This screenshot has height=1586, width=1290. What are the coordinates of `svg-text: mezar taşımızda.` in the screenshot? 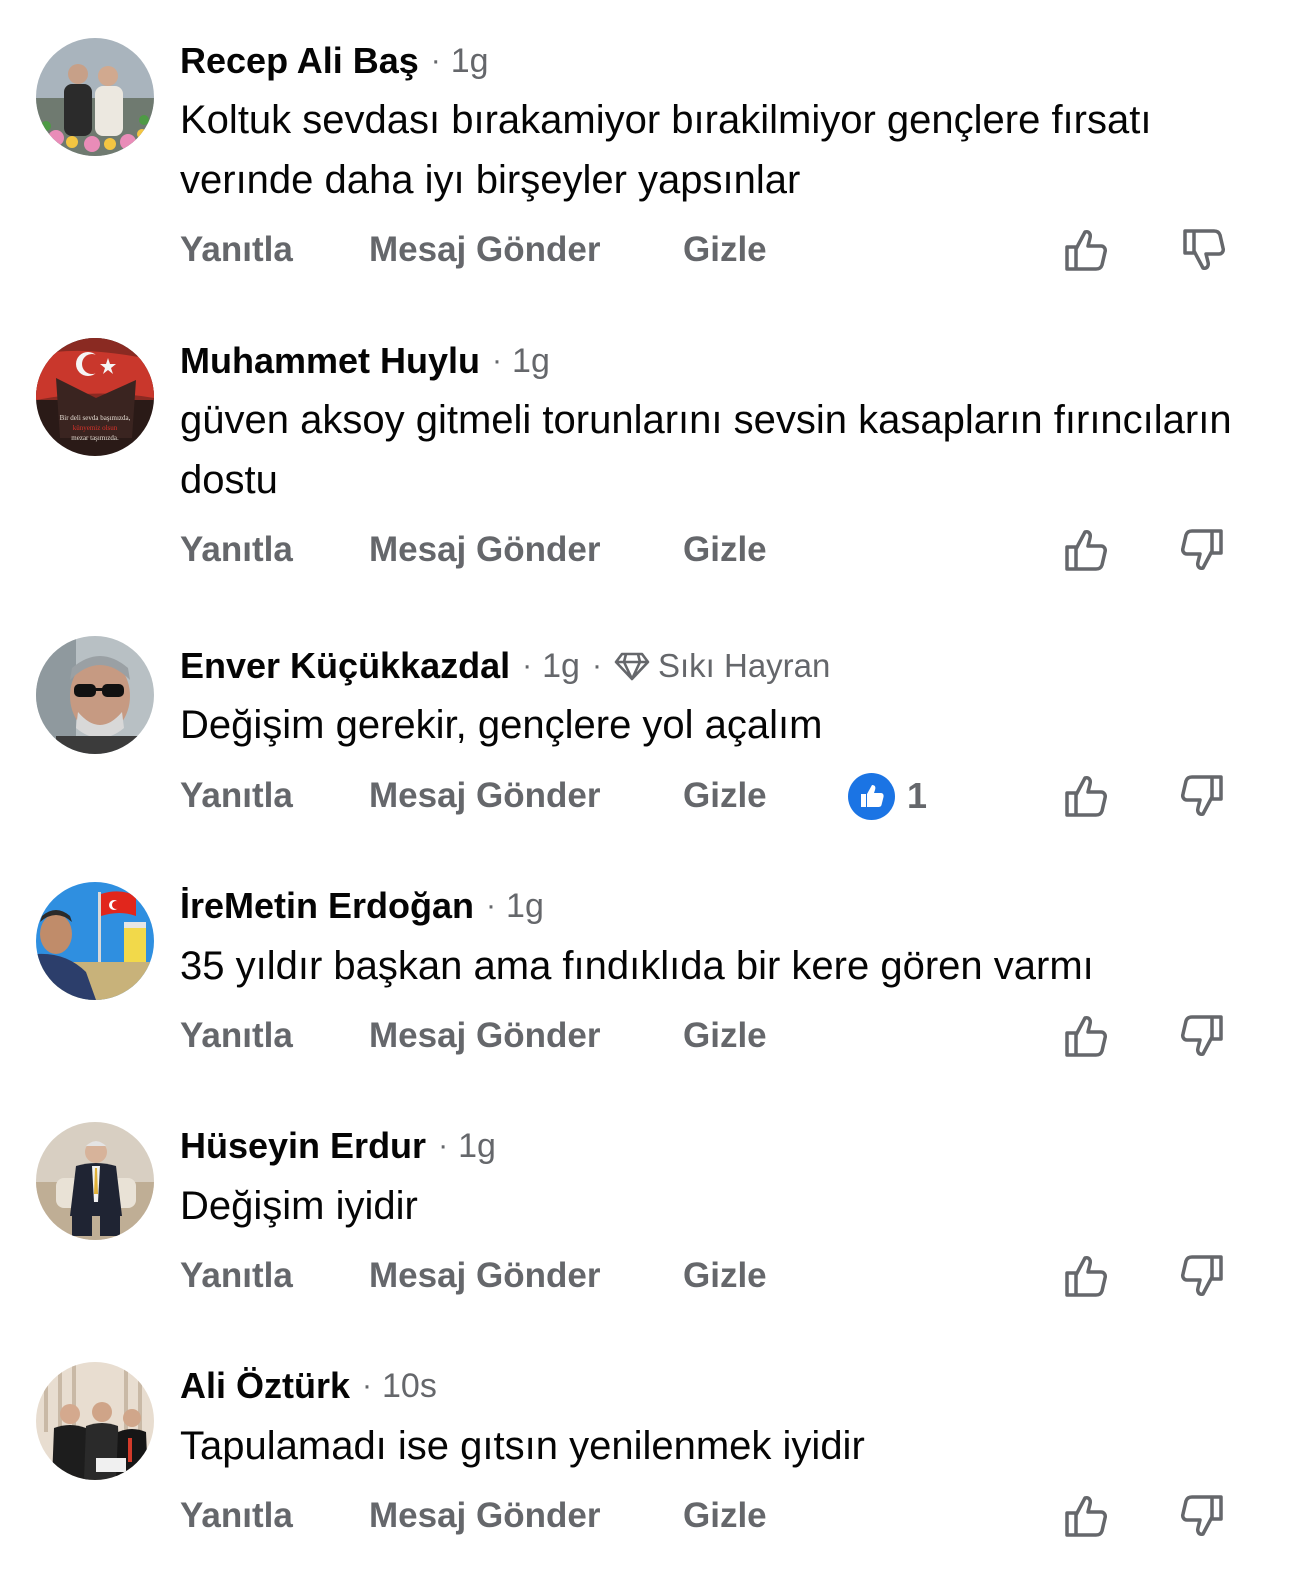 It's located at (95, 438).